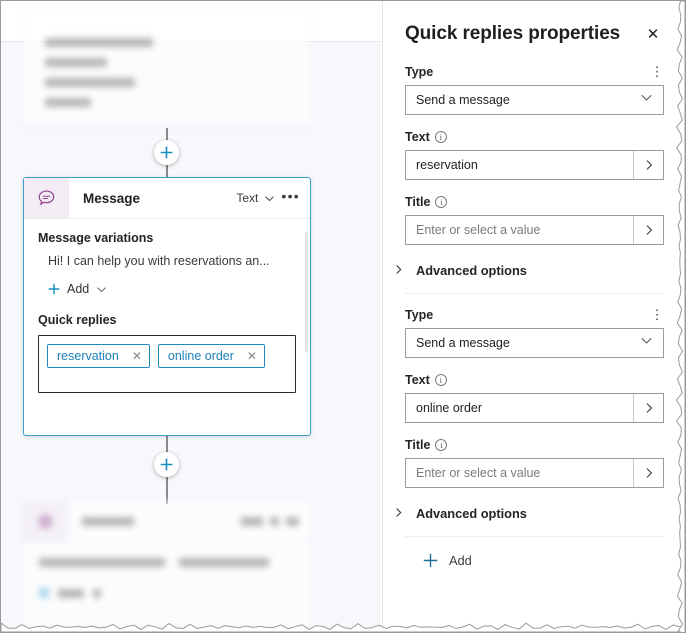  I want to click on title-input-1: Enter or select a value, so click(534, 230).